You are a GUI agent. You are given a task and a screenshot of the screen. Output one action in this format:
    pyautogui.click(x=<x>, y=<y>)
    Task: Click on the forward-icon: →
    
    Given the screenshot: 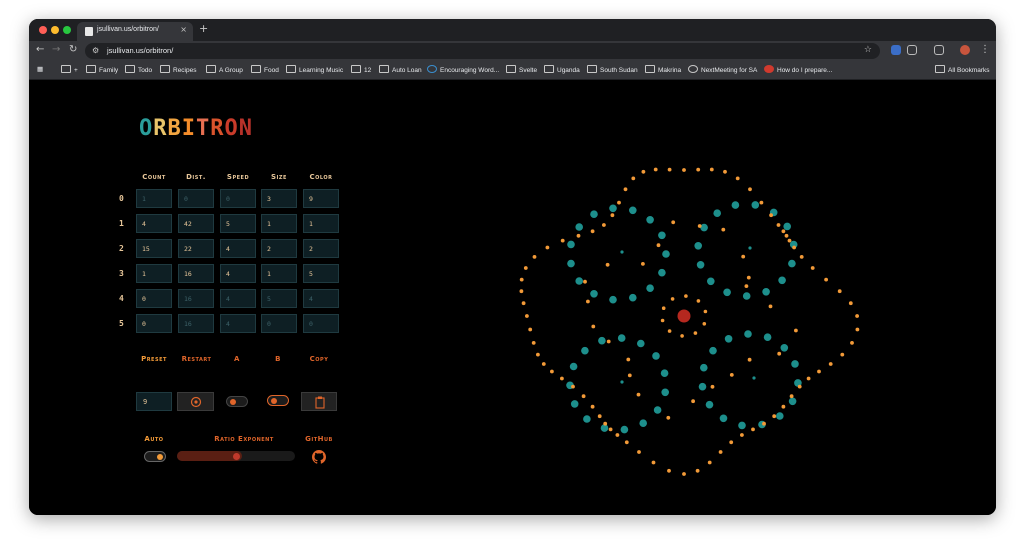 What is the action you would take?
    pyautogui.click(x=56, y=49)
    